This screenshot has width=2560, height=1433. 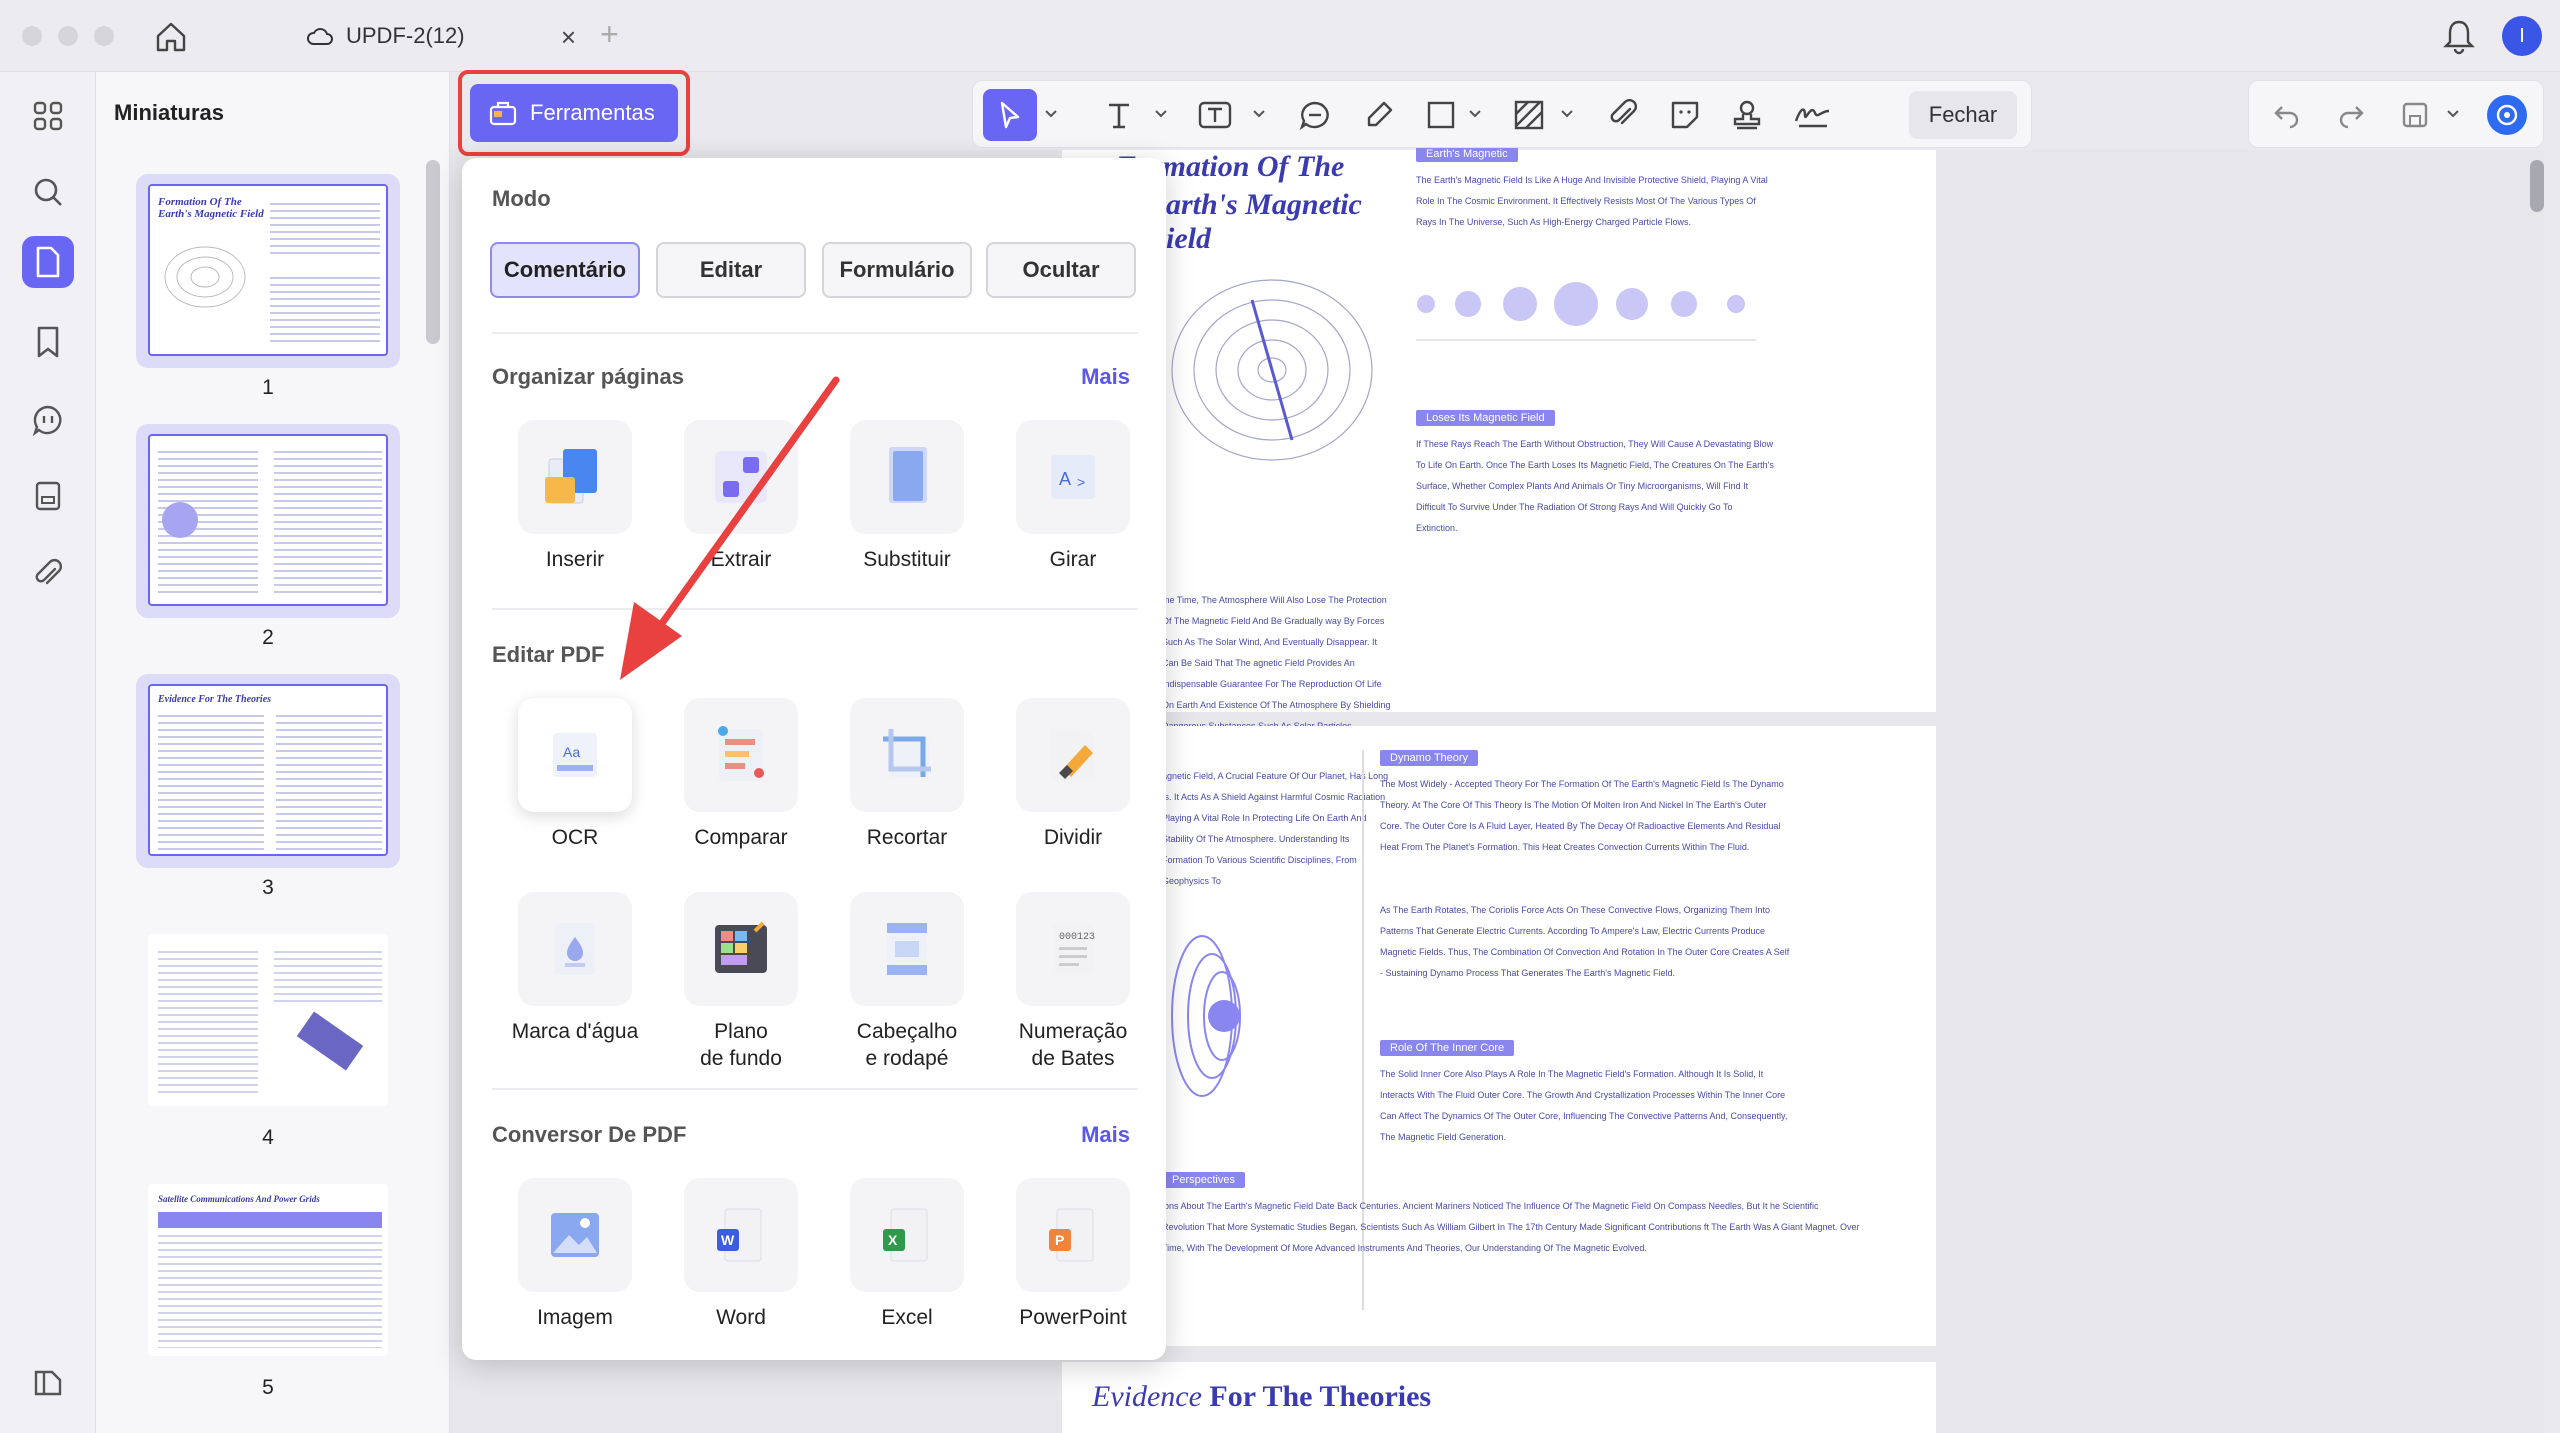 What do you see at coordinates (609, 34) in the screenshot?
I see `new-tab-icon: +` at bounding box center [609, 34].